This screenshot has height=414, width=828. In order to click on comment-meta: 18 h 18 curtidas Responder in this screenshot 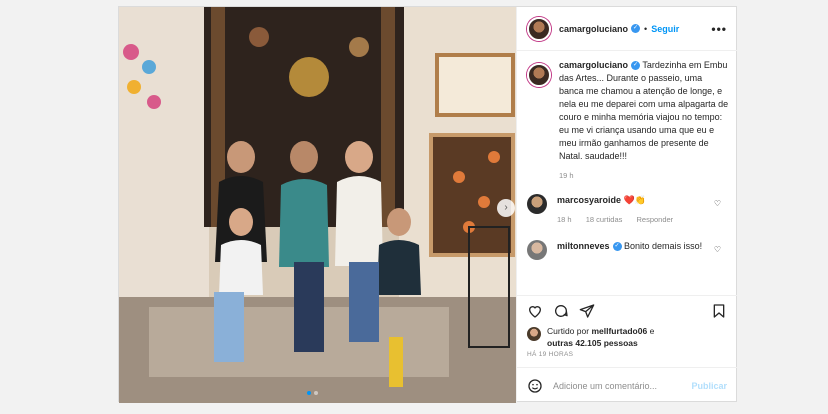, I will do `click(632, 219)`.